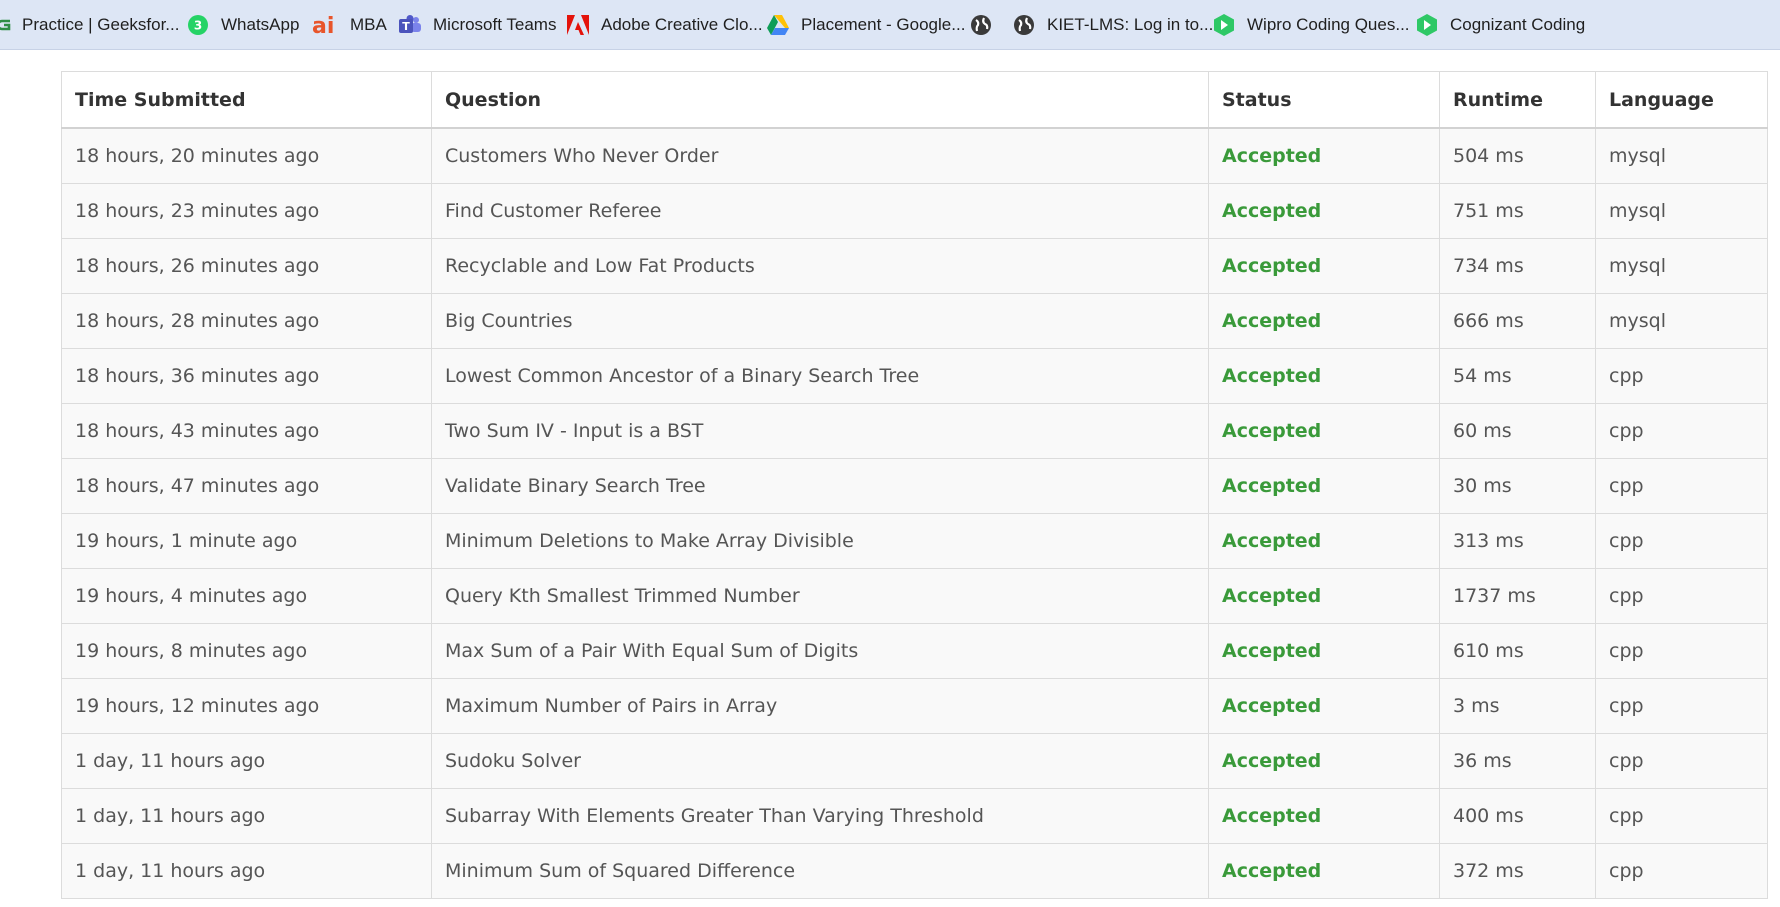 This screenshot has width=1780, height=907. I want to click on cell-question: Sudoku Solver, so click(820, 761).